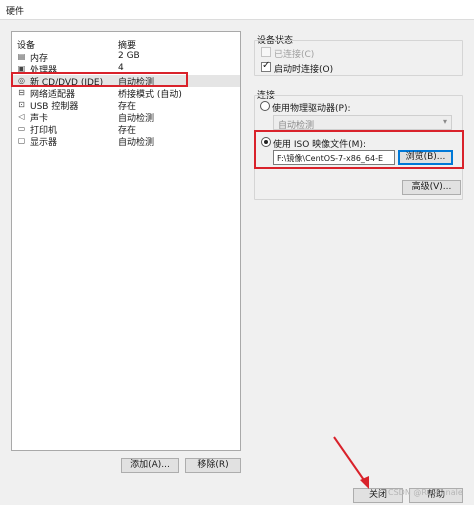  What do you see at coordinates (21, 140) in the screenshot?
I see `display-icon: ▢` at bounding box center [21, 140].